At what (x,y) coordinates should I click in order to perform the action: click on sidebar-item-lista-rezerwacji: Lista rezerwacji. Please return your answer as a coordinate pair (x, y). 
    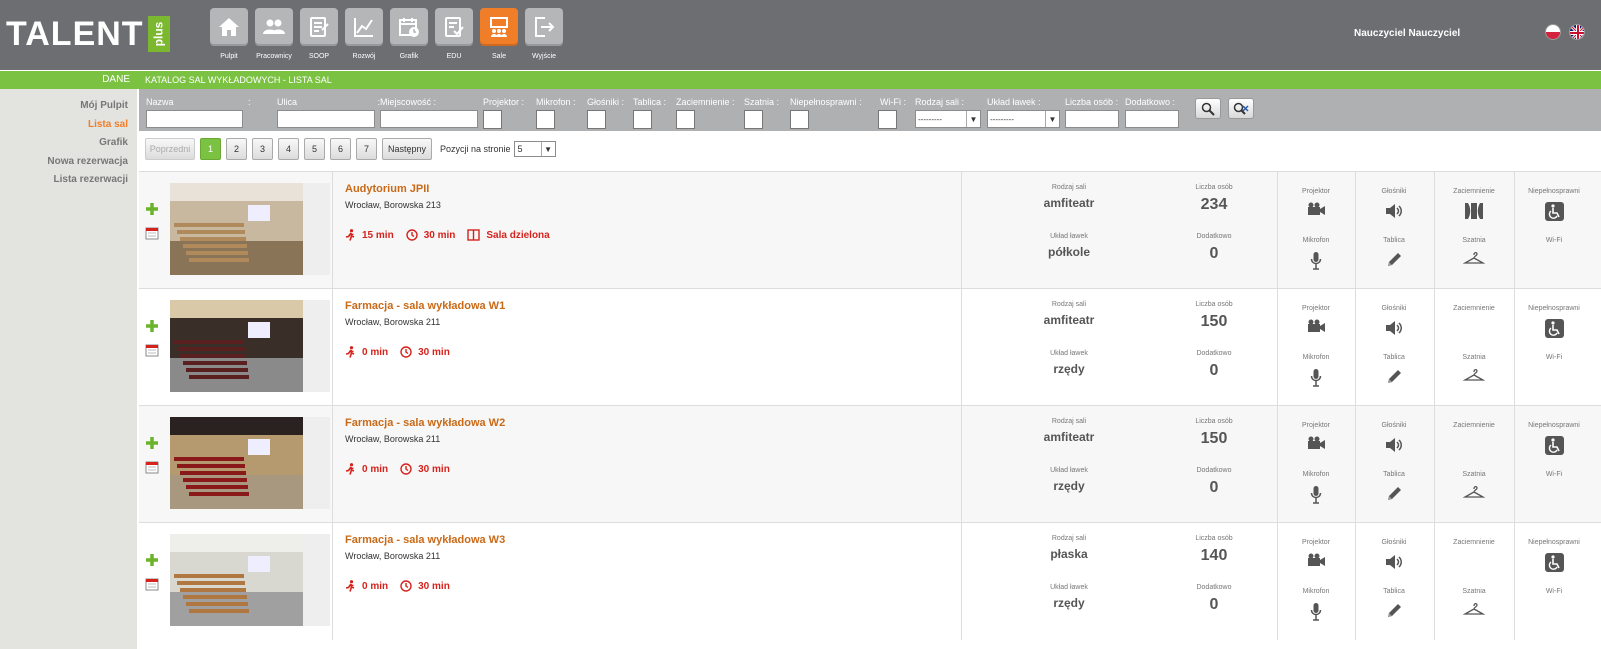
    Looking at the image, I should click on (91, 179).